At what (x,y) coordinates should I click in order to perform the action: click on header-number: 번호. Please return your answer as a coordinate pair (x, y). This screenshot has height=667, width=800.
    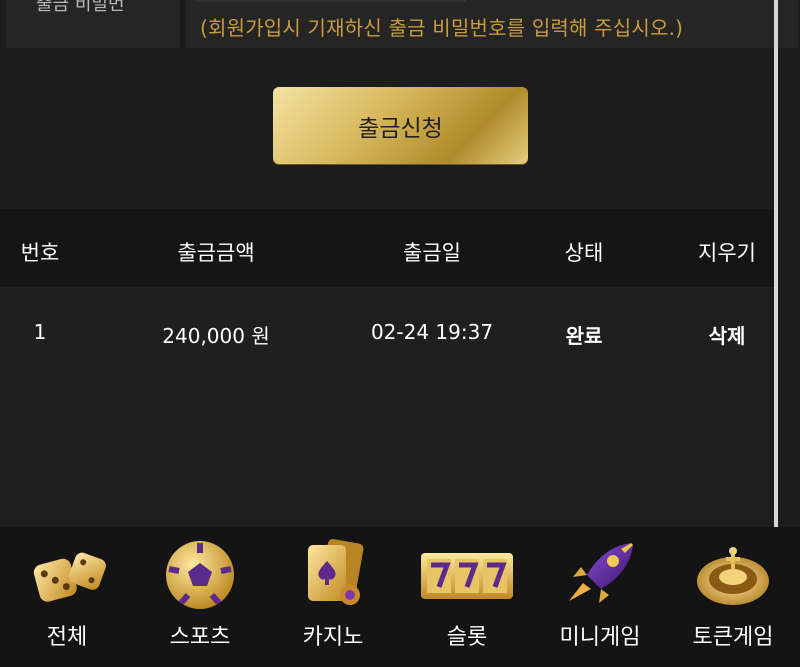
    Looking at the image, I should click on (40, 253).